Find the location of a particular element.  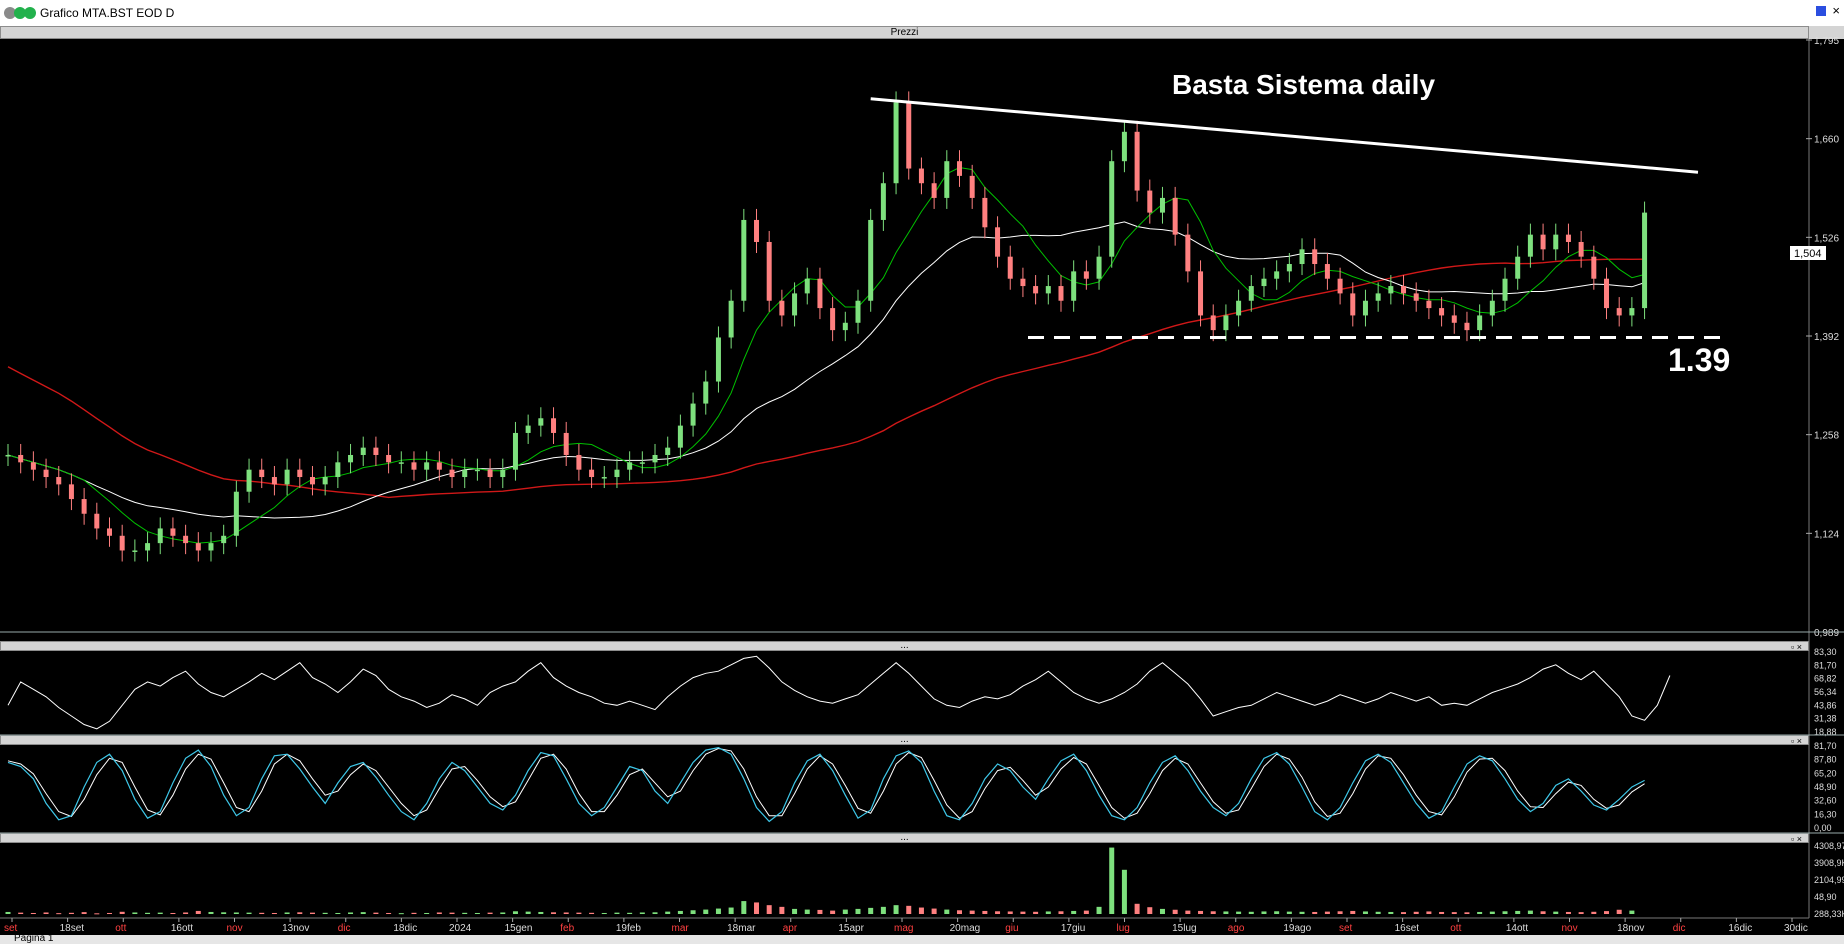

last-price-value: 1,504 is located at coordinates (1808, 254).